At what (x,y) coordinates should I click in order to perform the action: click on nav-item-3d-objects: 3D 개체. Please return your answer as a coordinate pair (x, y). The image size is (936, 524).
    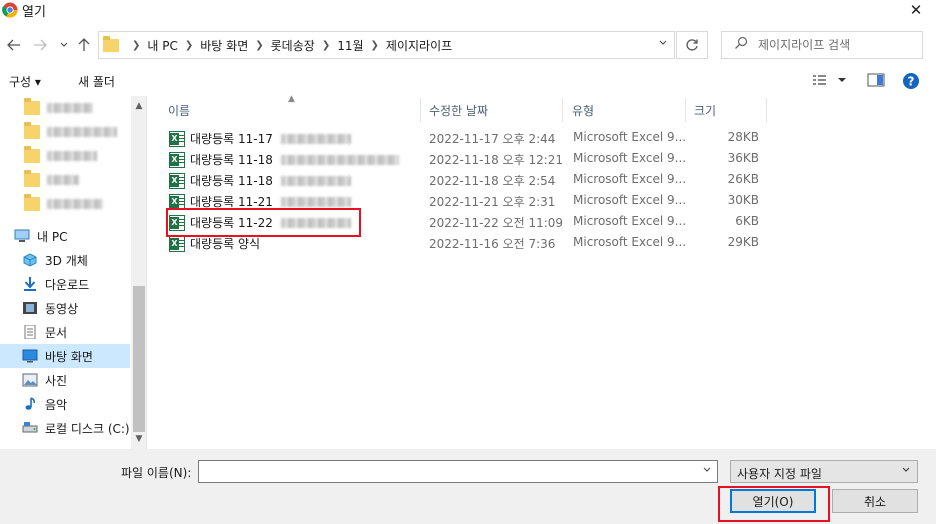
    Looking at the image, I should click on (65, 260).